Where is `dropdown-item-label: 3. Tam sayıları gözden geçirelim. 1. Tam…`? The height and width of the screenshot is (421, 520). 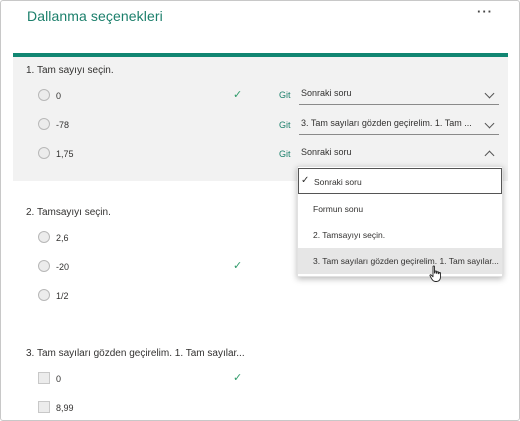 dropdown-item-label: 3. Tam sayıları gözden geçirelim. 1. Tam… is located at coordinates (406, 261).